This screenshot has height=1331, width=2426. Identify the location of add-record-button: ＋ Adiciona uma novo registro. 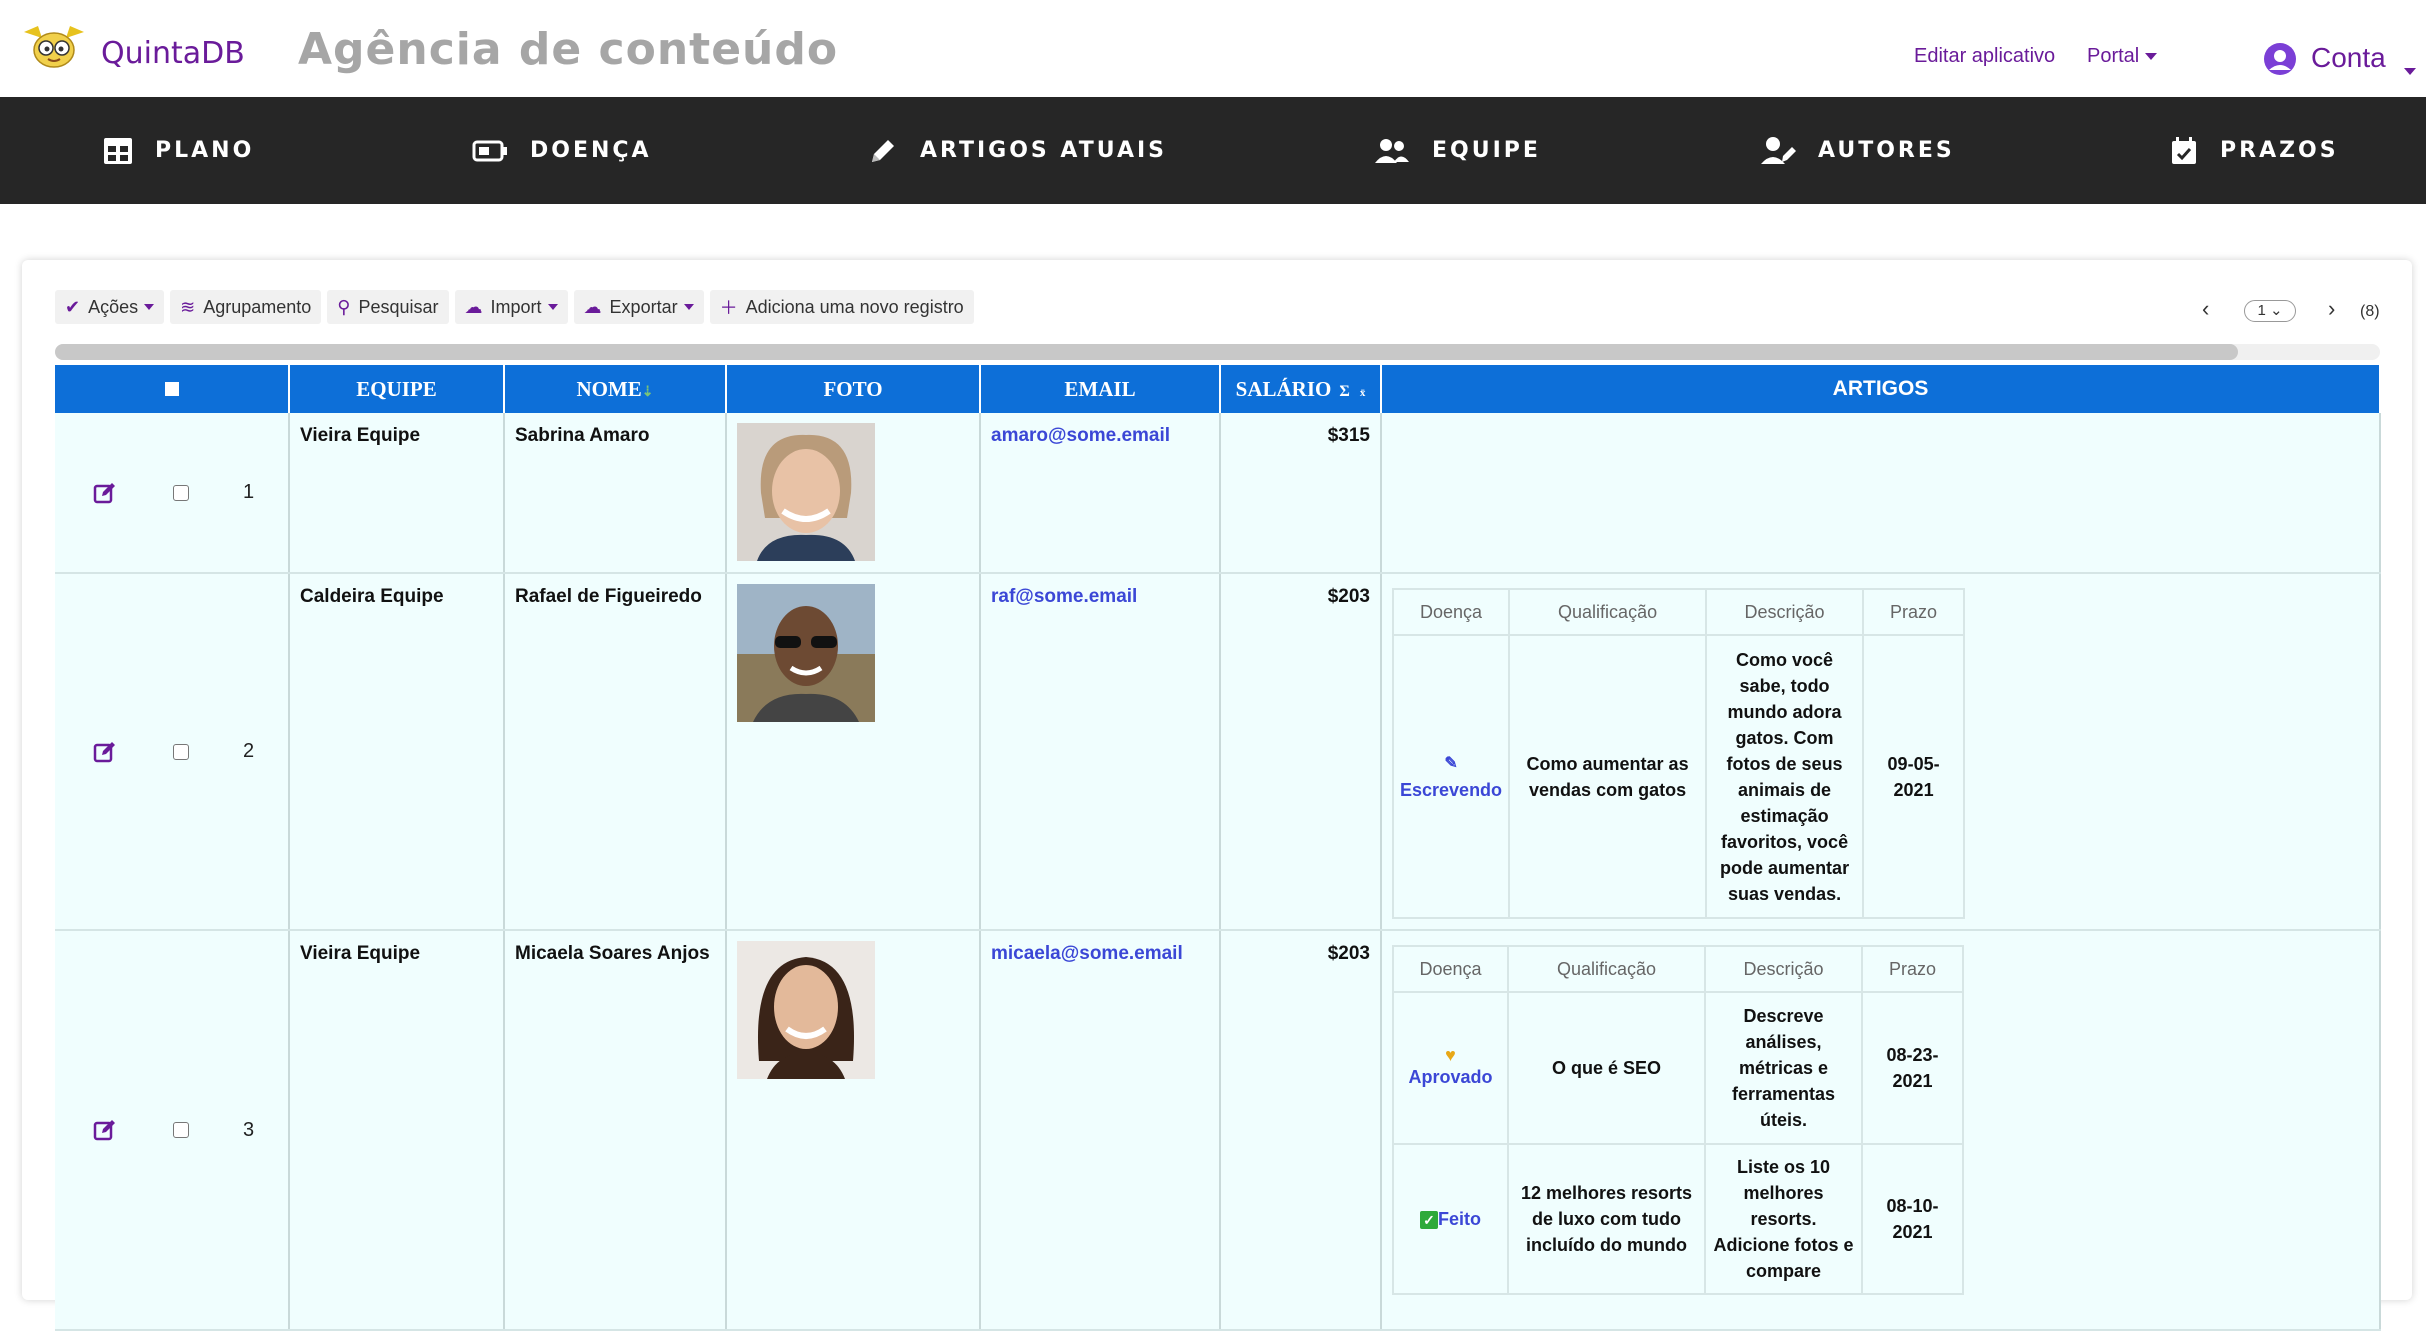
(841, 307).